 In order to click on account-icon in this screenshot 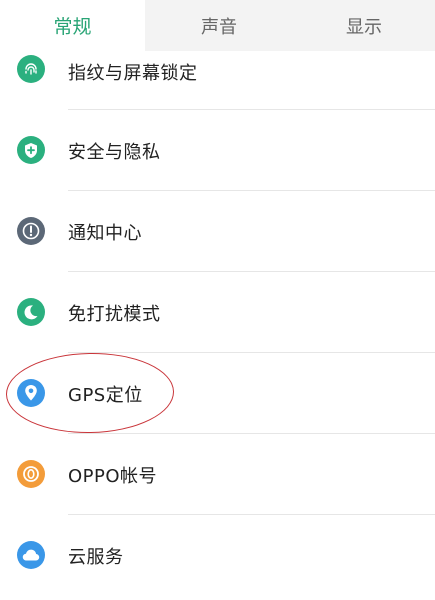, I will do `click(31, 474)`.